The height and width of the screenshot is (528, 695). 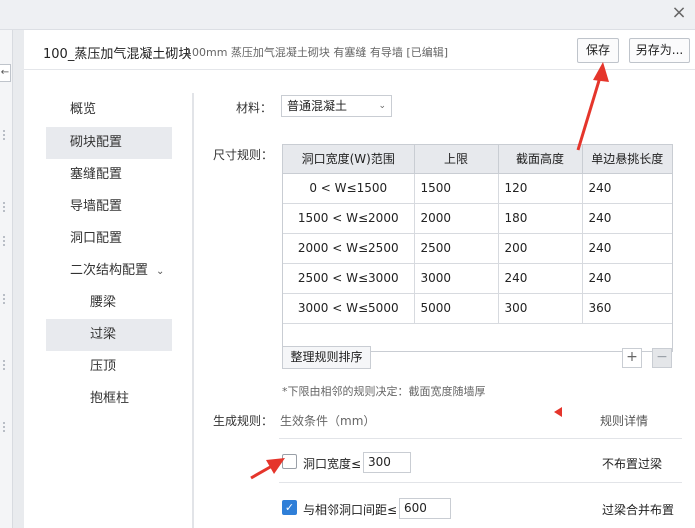 I want to click on nav-item-joint-fill-config: 塞缝配置, so click(x=109, y=175).